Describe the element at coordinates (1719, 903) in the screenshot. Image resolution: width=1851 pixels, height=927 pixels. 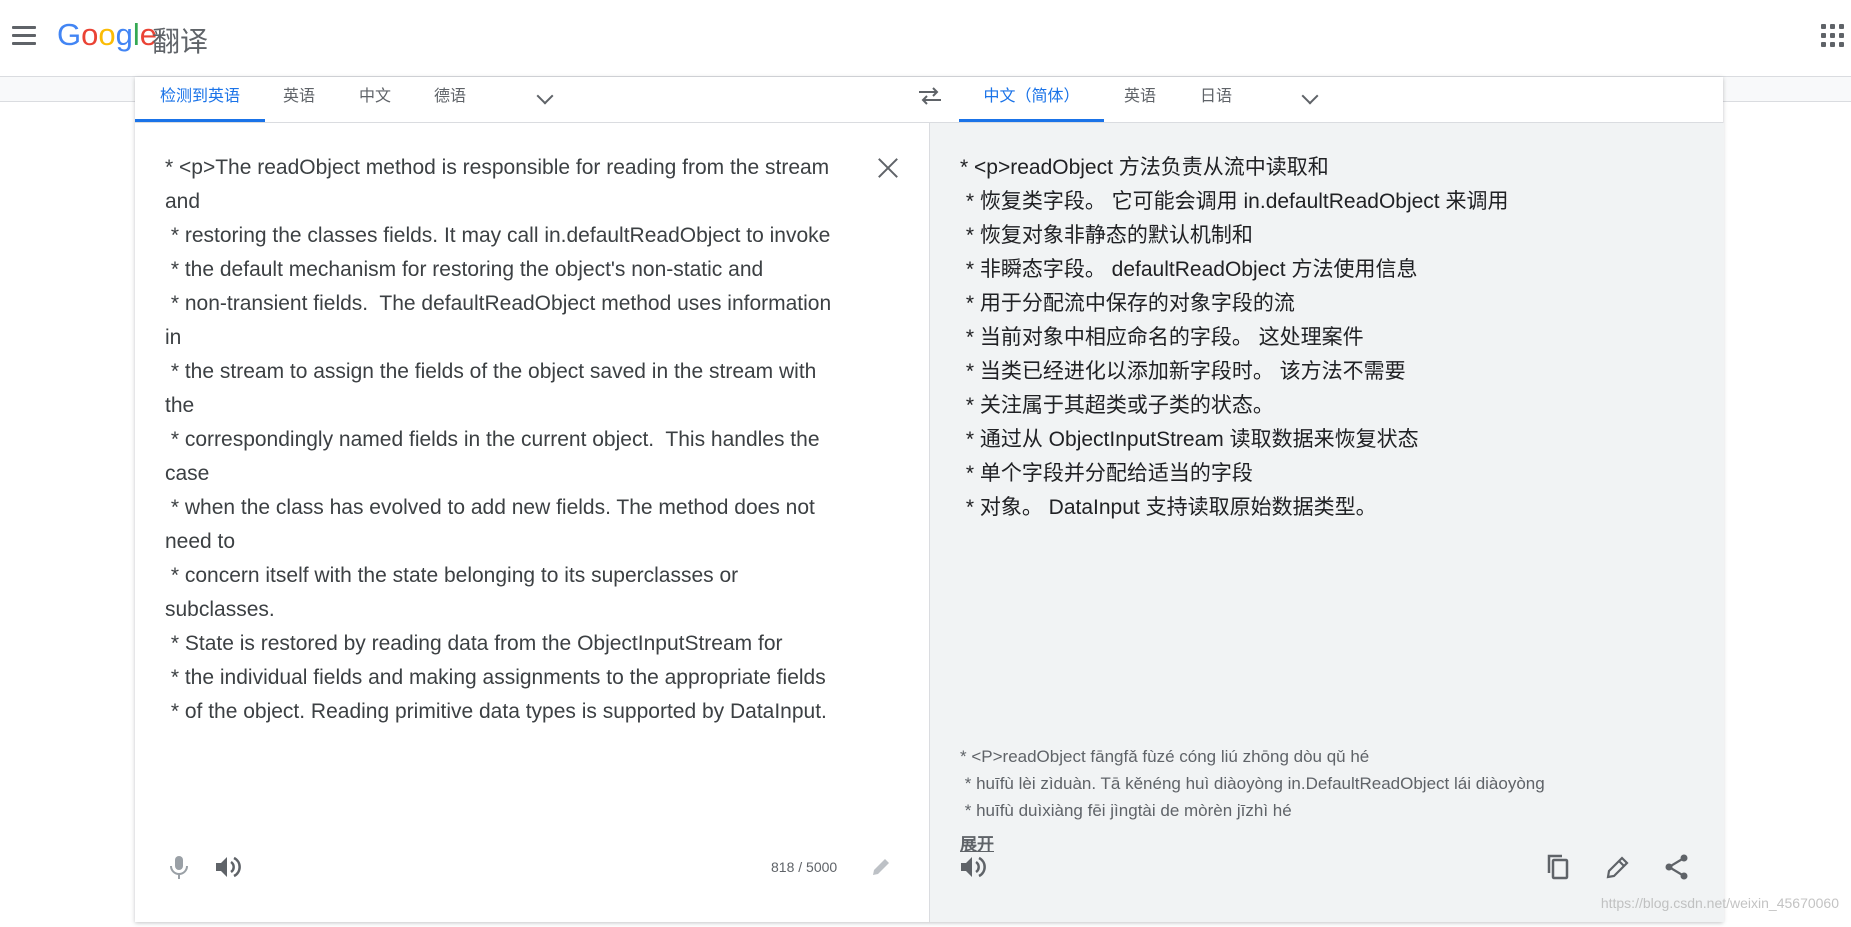
I see `csdn-watermark: https://blog.csdn.net/weixin_45670060` at that location.